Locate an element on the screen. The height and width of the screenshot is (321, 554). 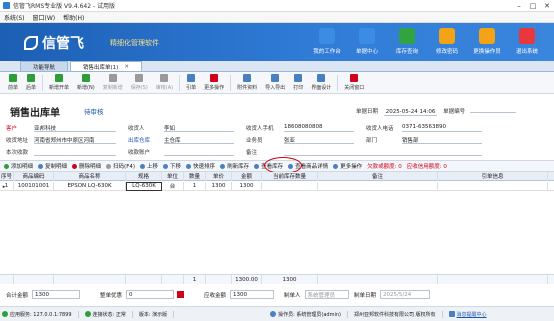
table-cell: 台 is located at coordinates (173, 186).